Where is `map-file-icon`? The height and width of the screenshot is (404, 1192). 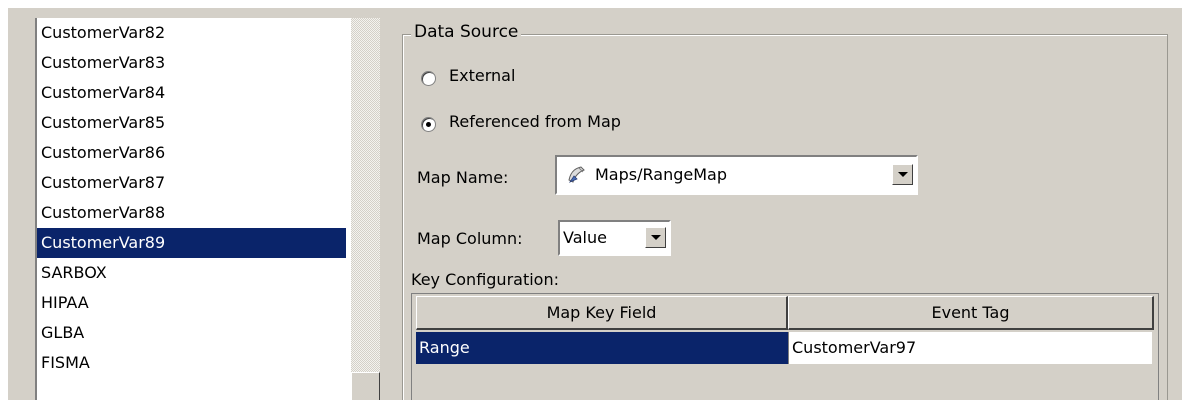
map-file-icon is located at coordinates (576, 175).